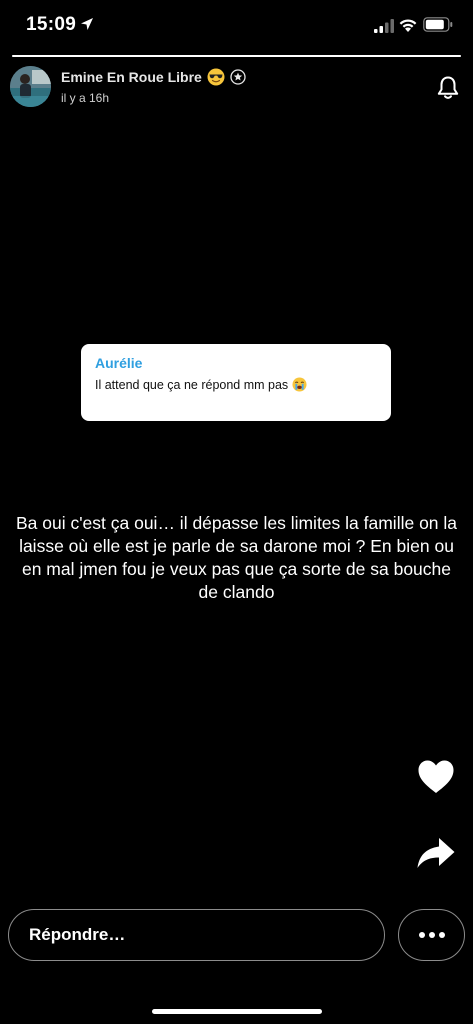 Image resolution: width=473 pixels, height=1024 pixels. I want to click on star-badge-icon, so click(238, 77).